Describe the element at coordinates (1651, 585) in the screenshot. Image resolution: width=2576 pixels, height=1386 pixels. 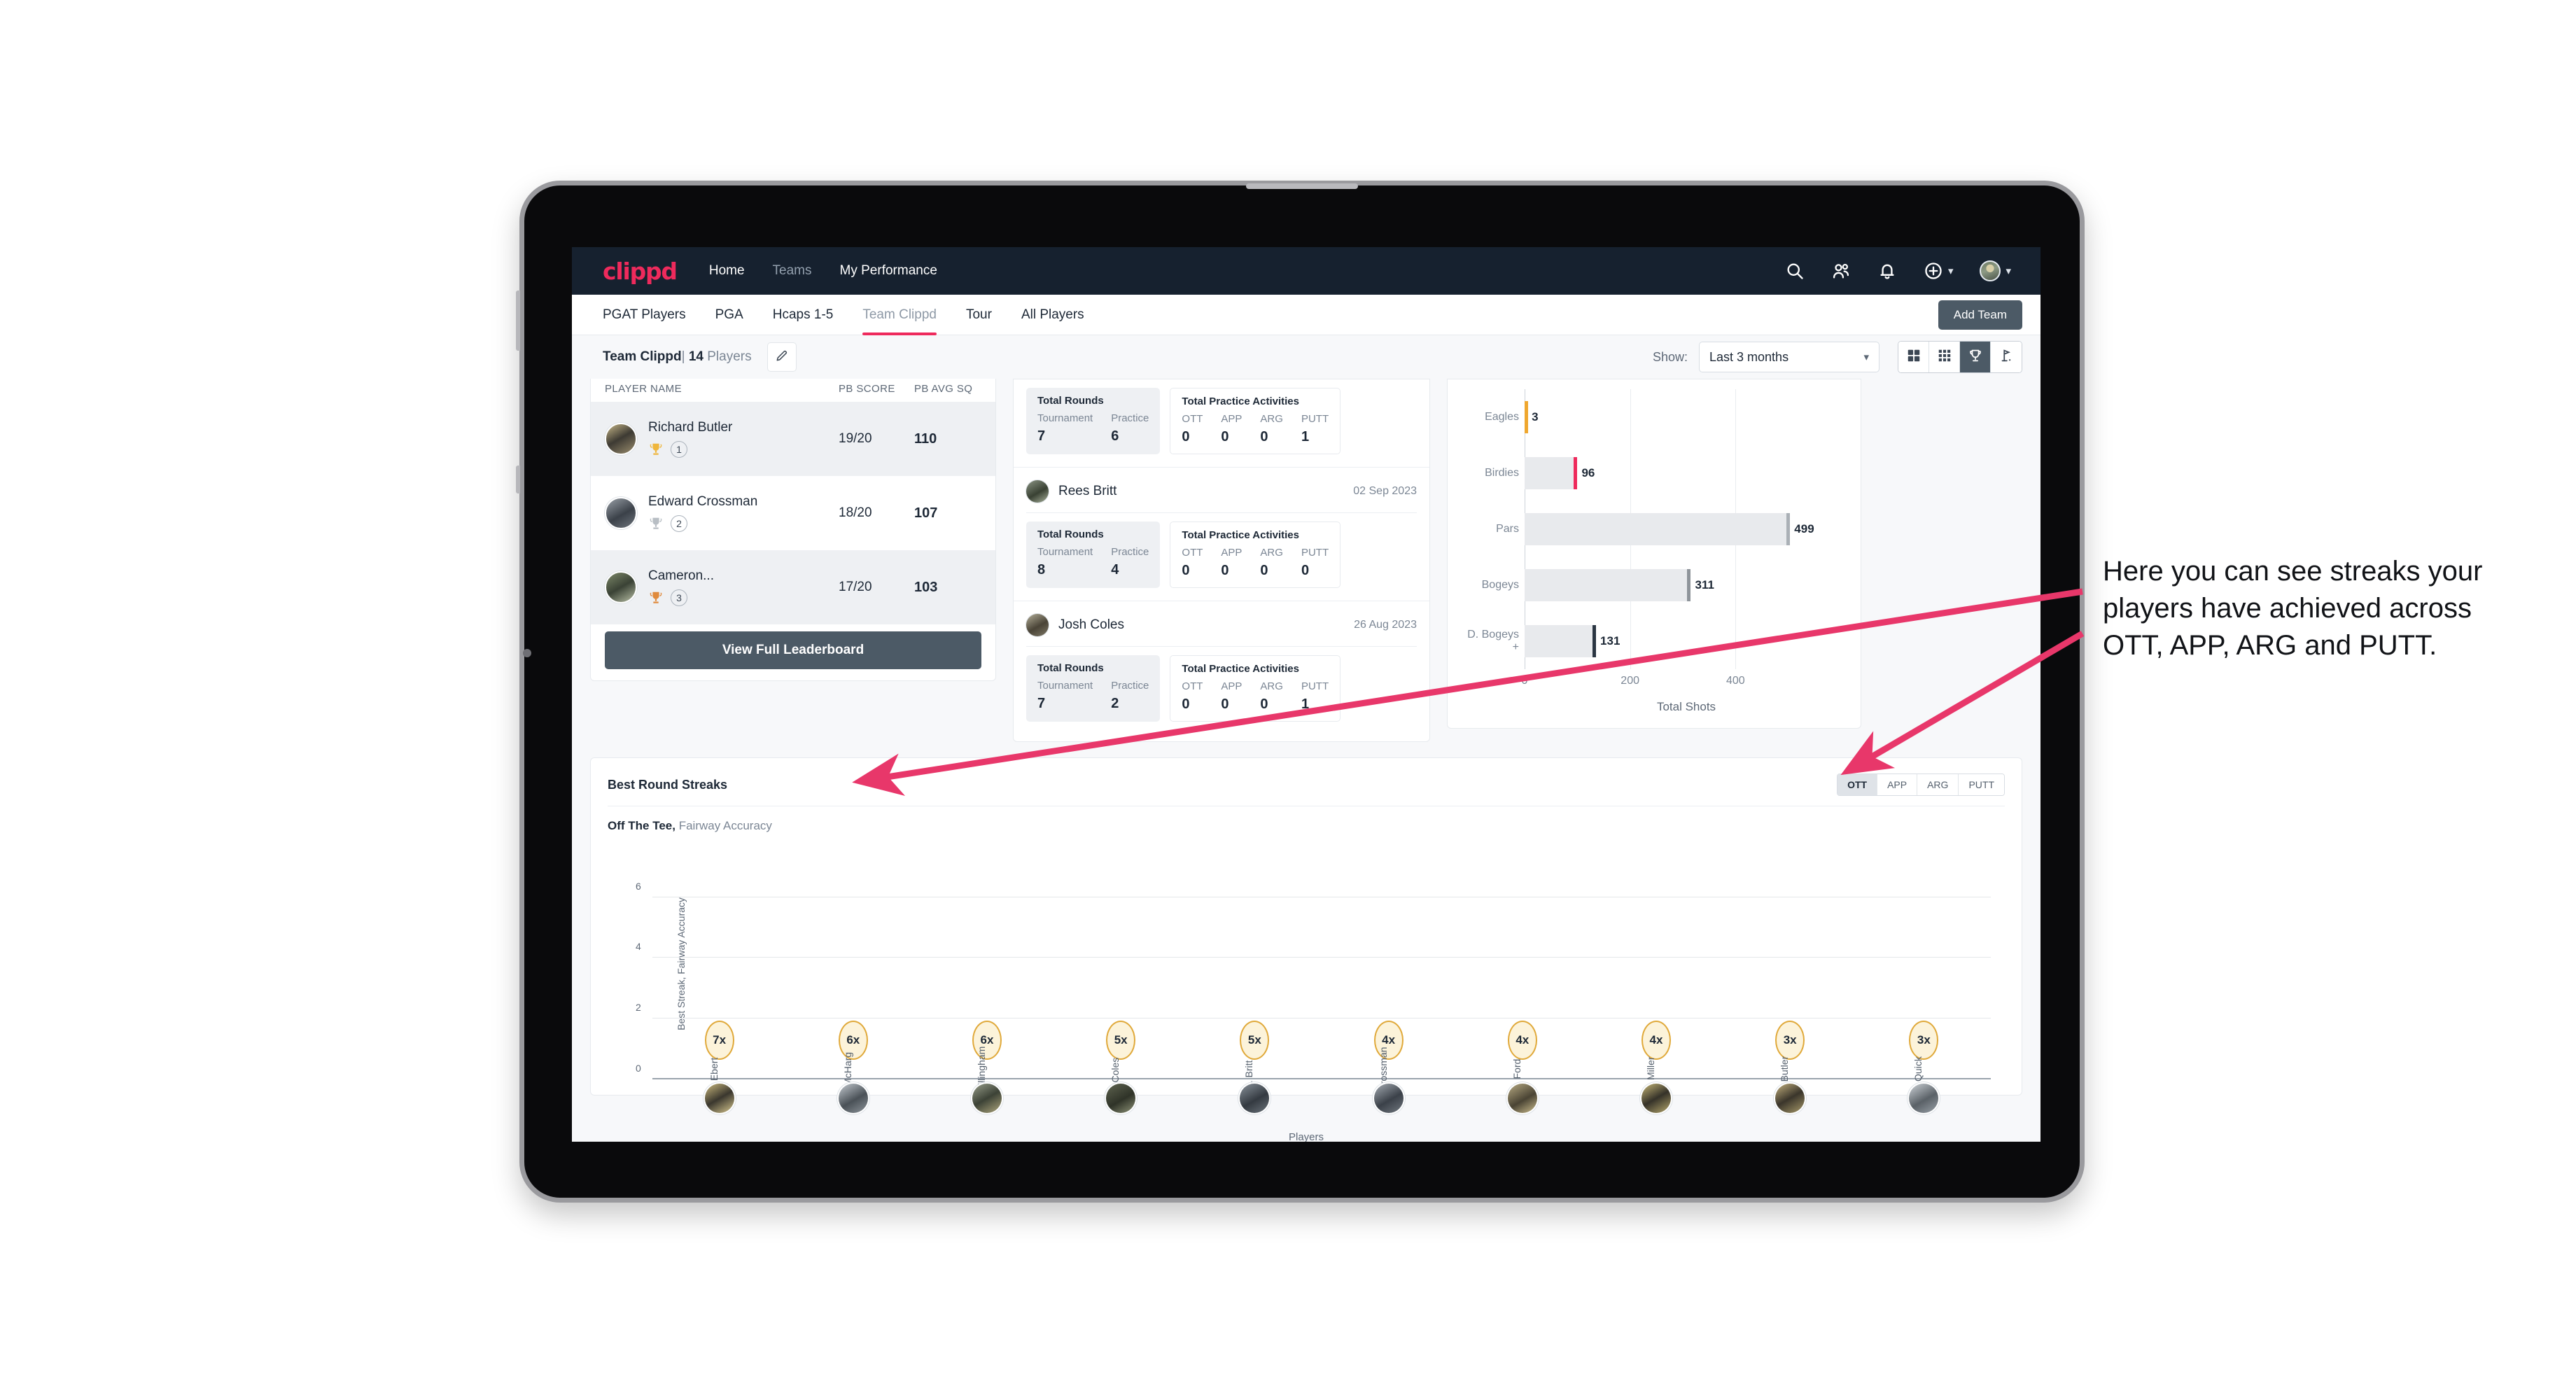
I see `bar-row-bogeys: Bogeys 311` at that location.